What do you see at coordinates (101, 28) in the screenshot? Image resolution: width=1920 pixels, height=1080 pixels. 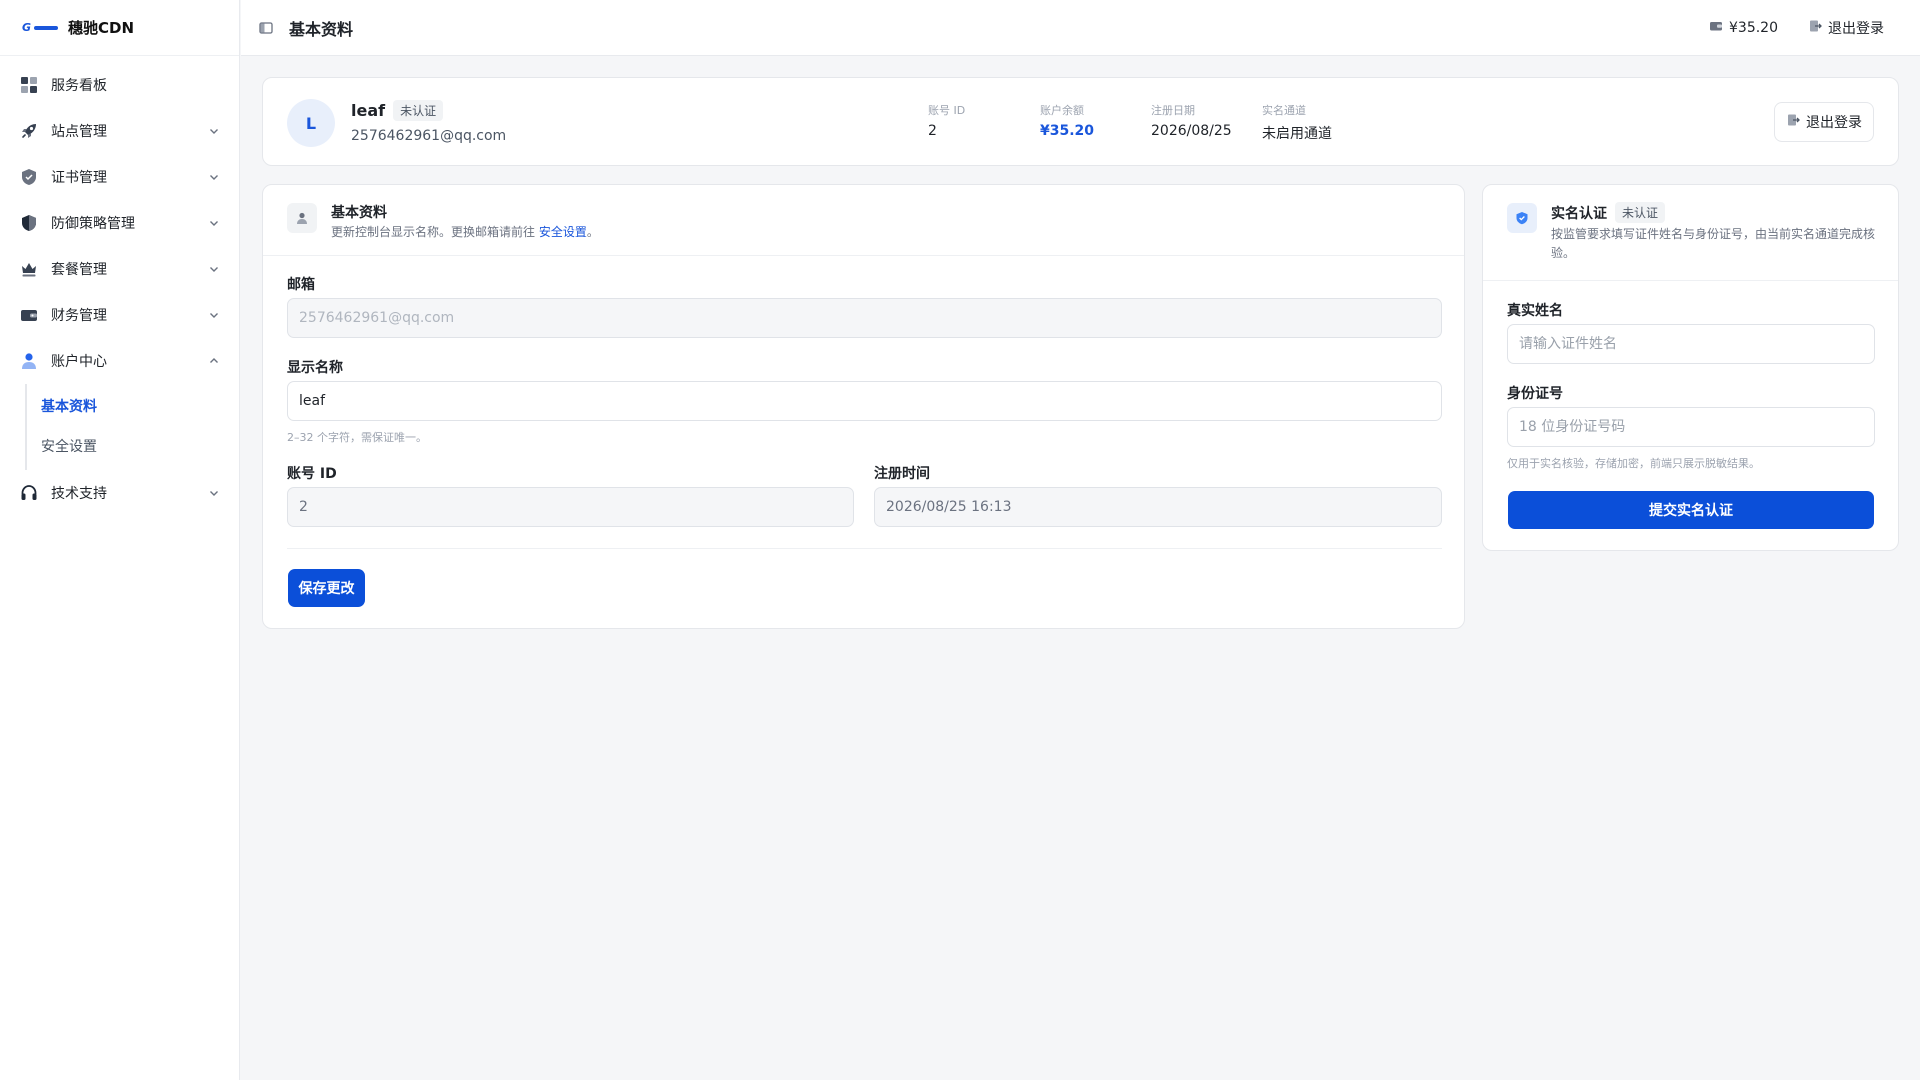 I see `brand-name: 穗驰CDN` at bounding box center [101, 28].